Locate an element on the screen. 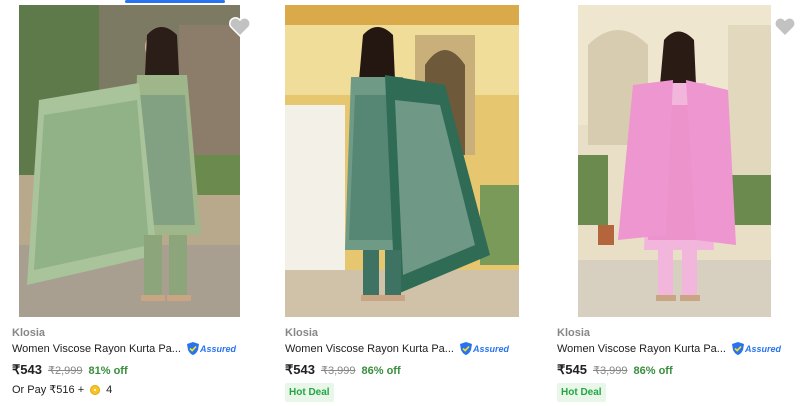 This screenshot has height=406, width=803. coin-count: 4 is located at coordinates (109, 389).